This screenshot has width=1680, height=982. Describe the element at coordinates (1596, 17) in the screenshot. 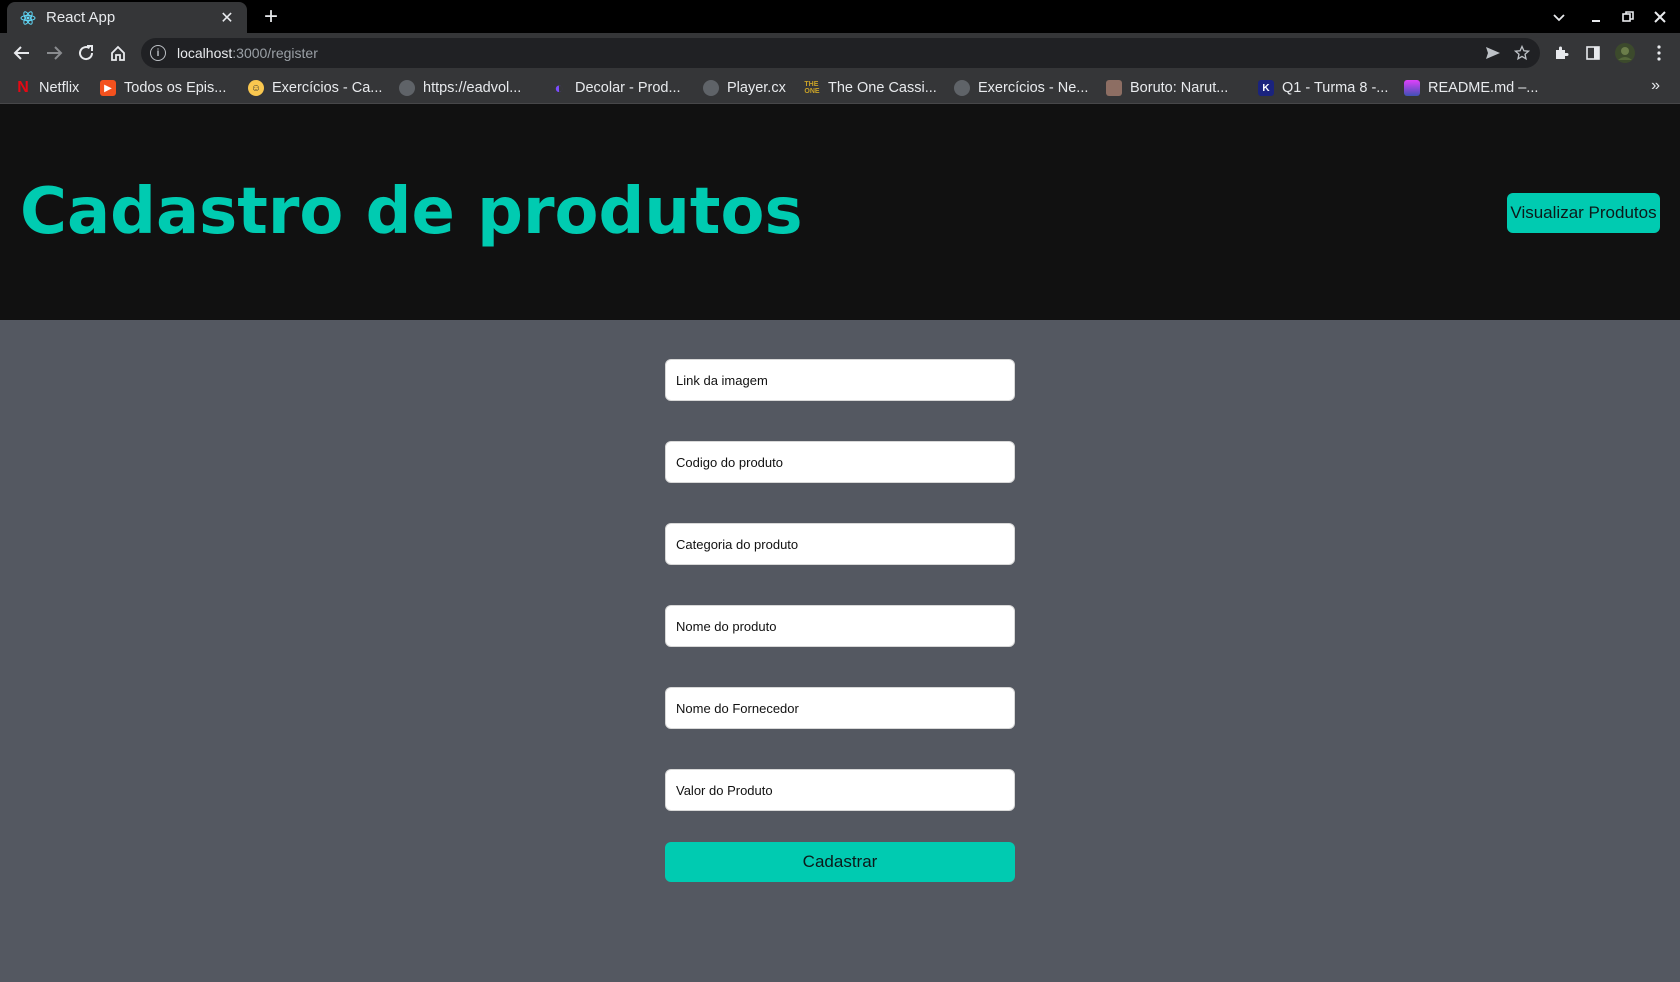

I see `minimize-icon` at that location.